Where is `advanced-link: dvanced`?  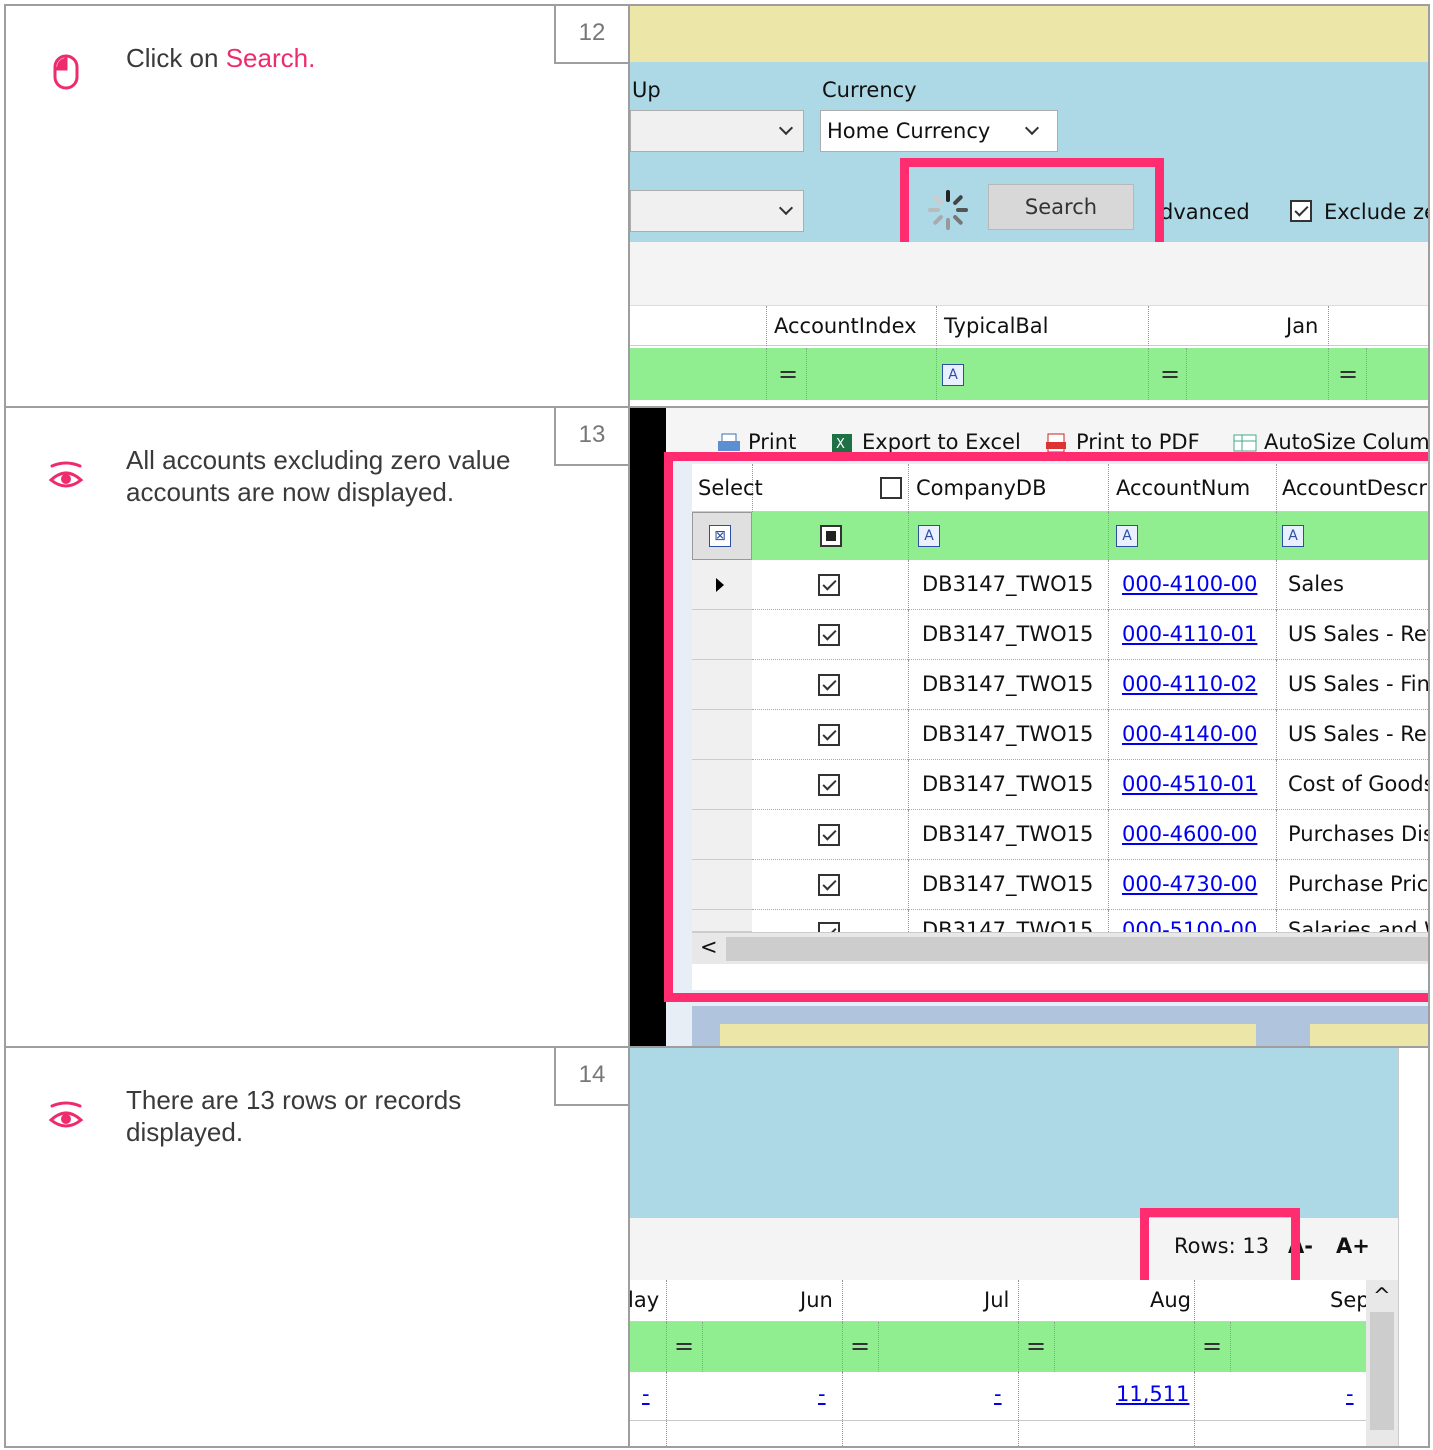 advanced-link: dvanced is located at coordinates (1205, 212).